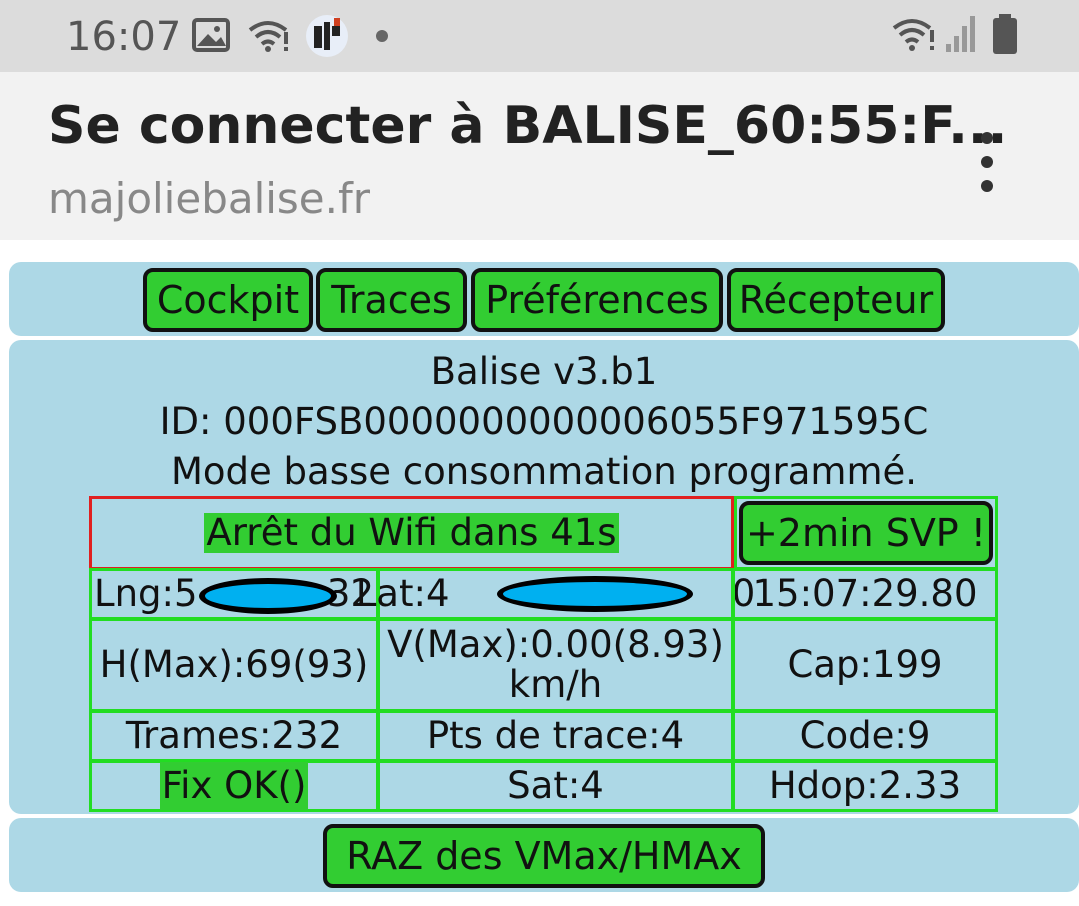 Image resolution: width=1079 pixels, height=906 pixels. What do you see at coordinates (124, 37) in the screenshot?
I see `status-time: 16:07` at bounding box center [124, 37].